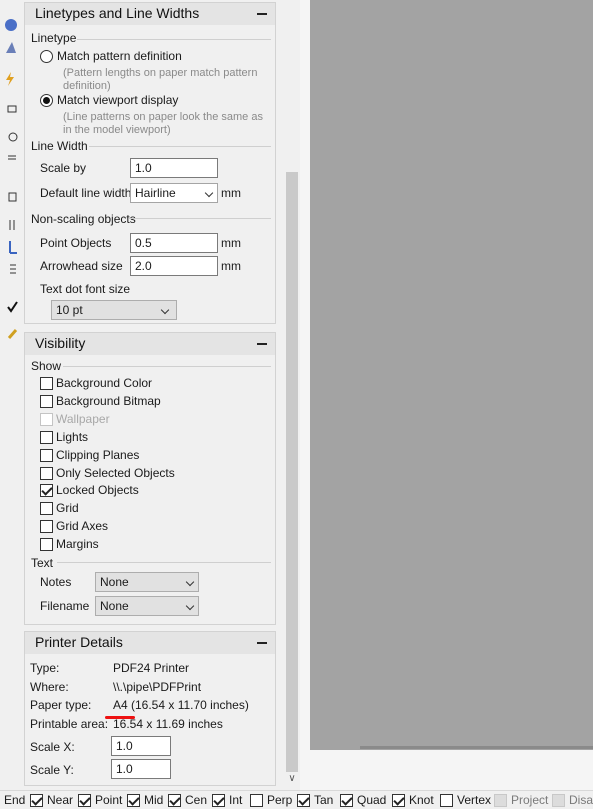 The height and width of the screenshot is (809, 593). Describe the element at coordinates (147, 582) in the screenshot. I see `notes-select: None` at that location.